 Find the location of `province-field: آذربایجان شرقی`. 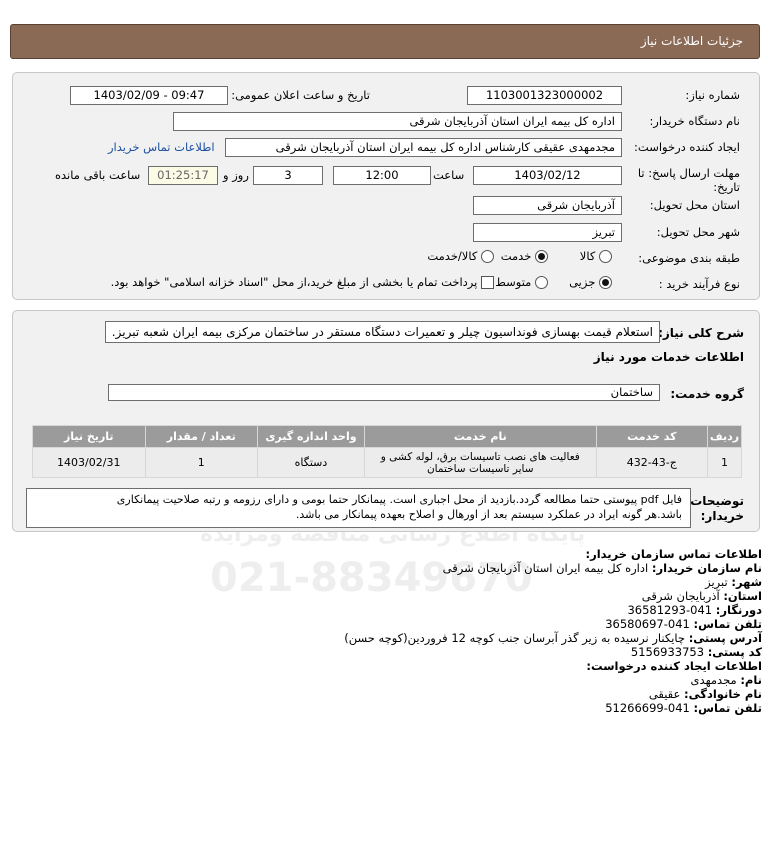

province-field: آذربایجان شرقی is located at coordinates (547, 205).